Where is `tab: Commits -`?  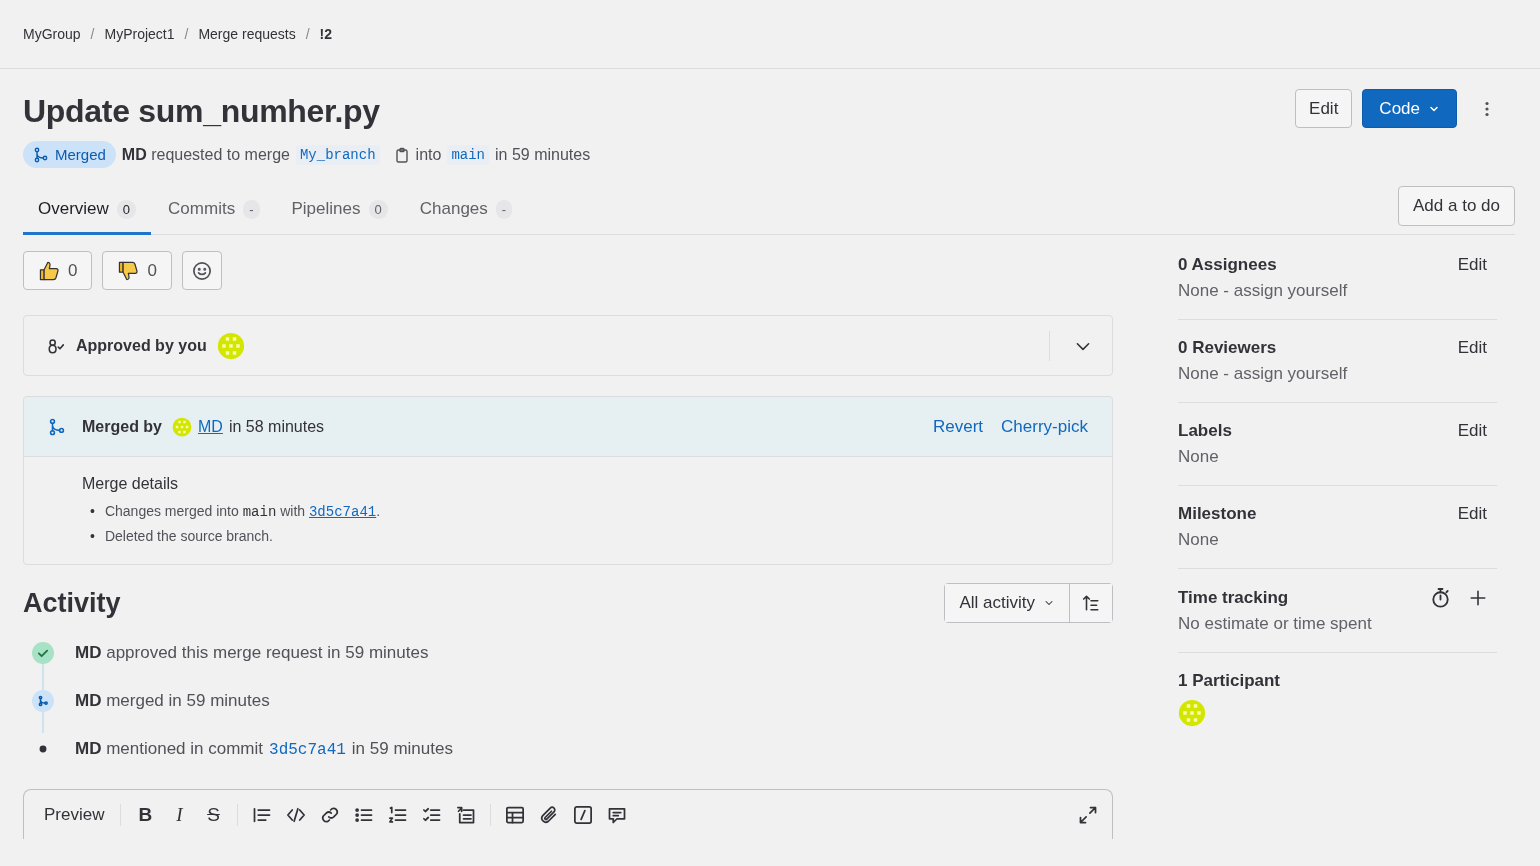
tab: Commits - is located at coordinates (214, 210).